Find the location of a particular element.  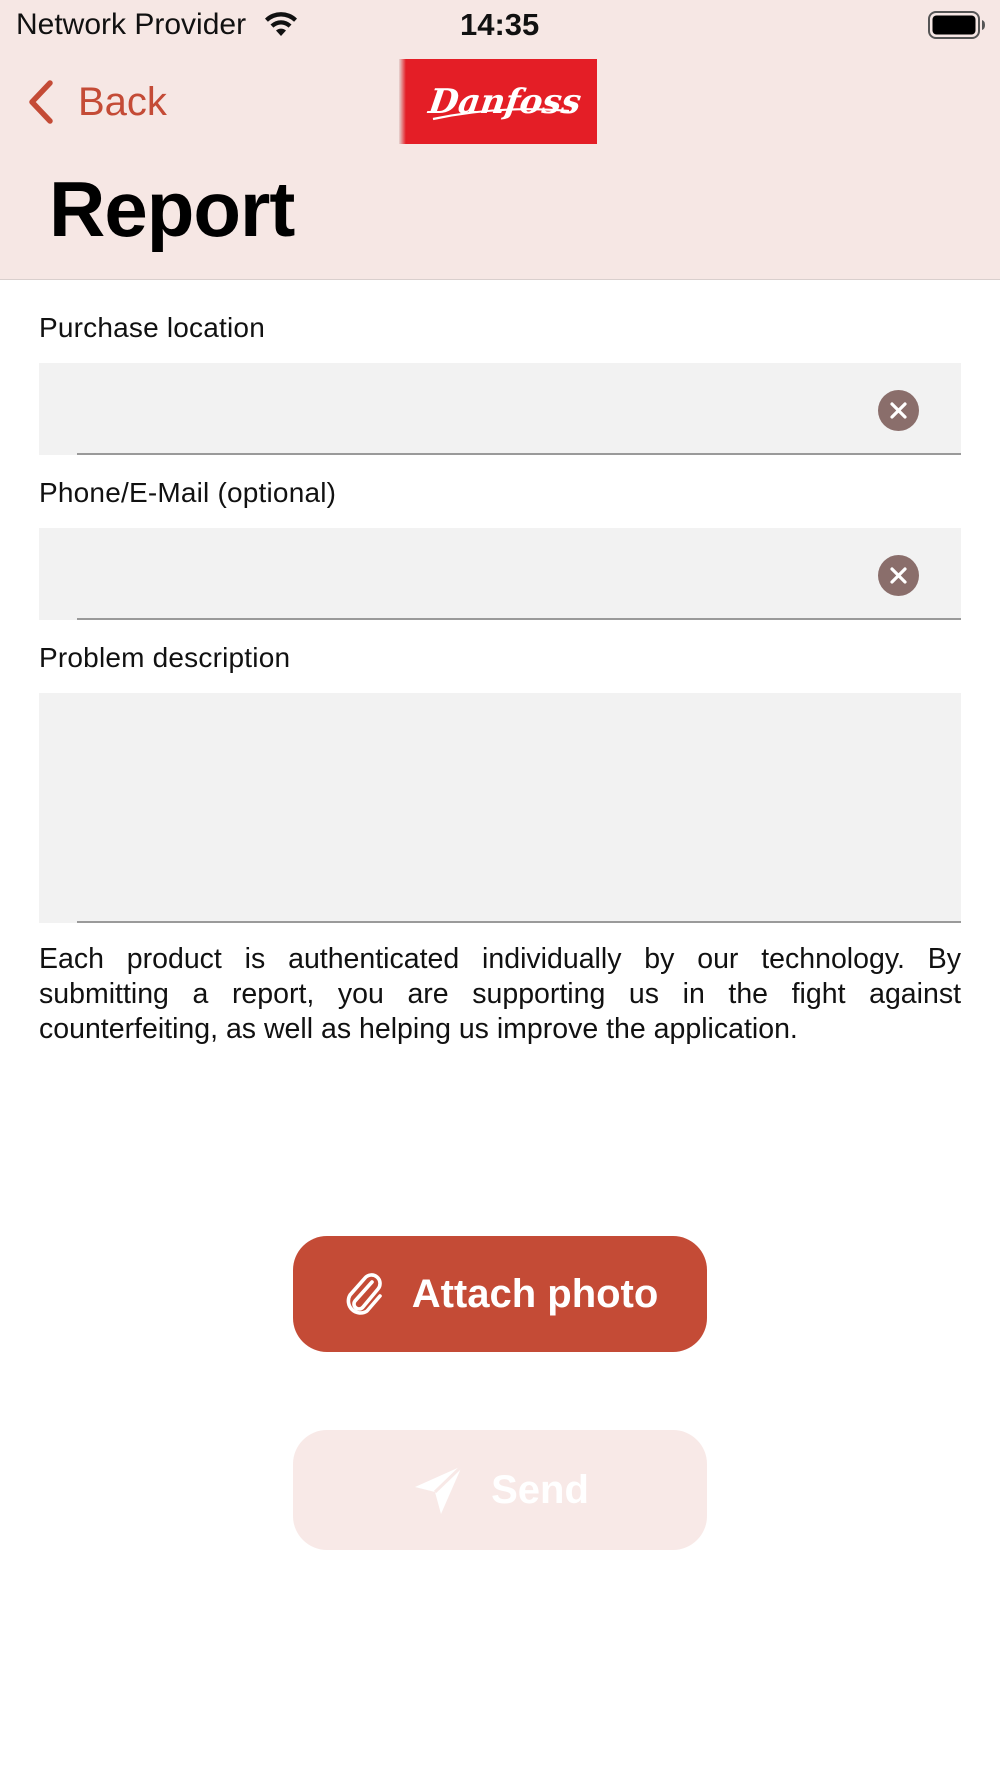

back-label: Back is located at coordinates (122, 101).